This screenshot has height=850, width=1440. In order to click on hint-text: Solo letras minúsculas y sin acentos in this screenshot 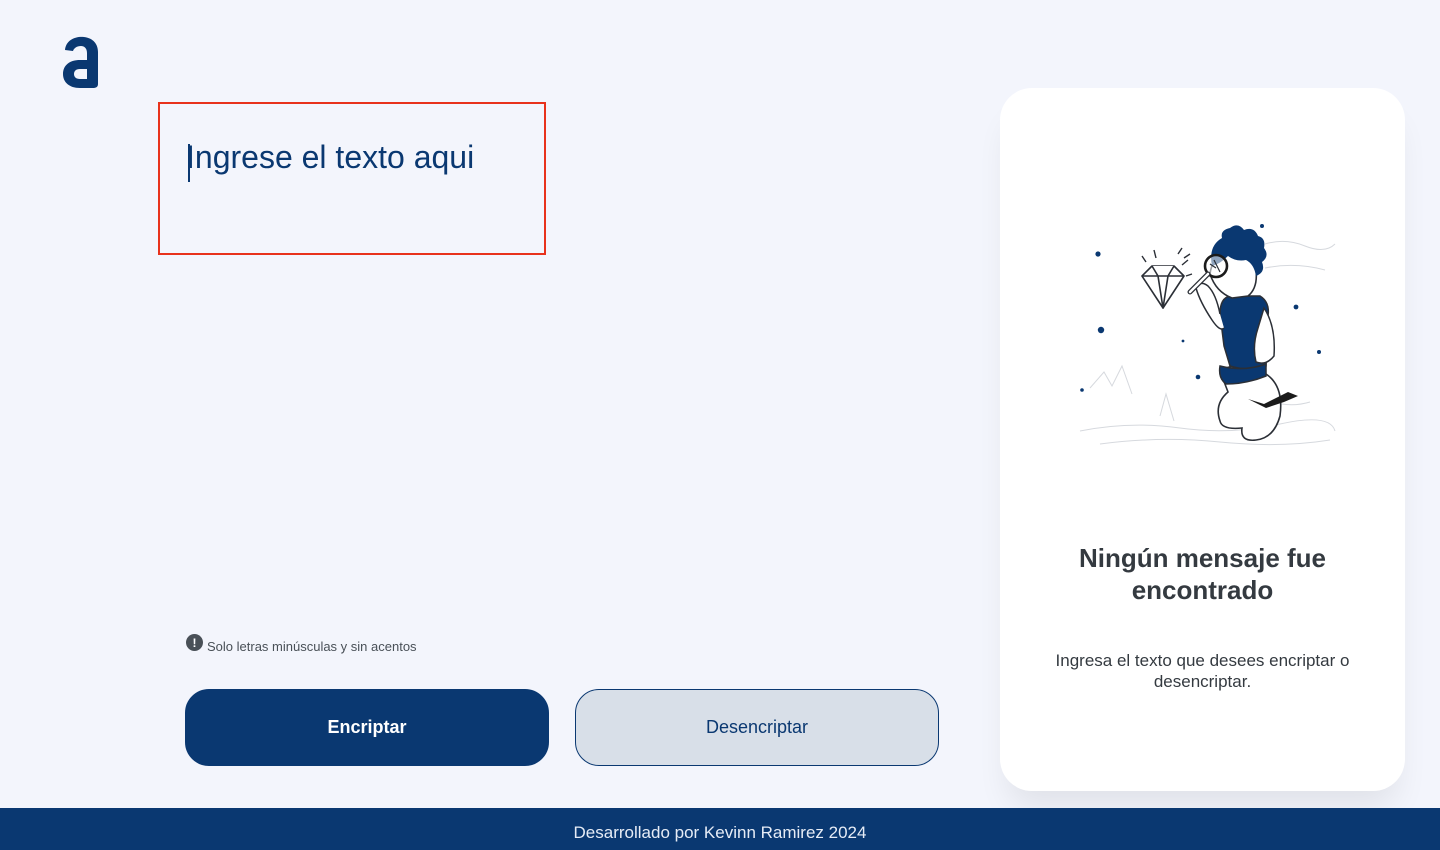, I will do `click(312, 646)`.